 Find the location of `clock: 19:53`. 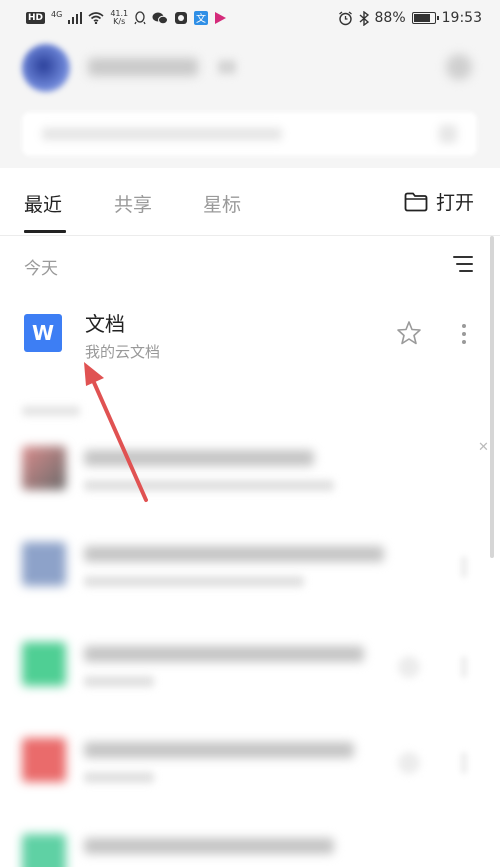

clock: 19:53 is located at coordinates (461, 18).